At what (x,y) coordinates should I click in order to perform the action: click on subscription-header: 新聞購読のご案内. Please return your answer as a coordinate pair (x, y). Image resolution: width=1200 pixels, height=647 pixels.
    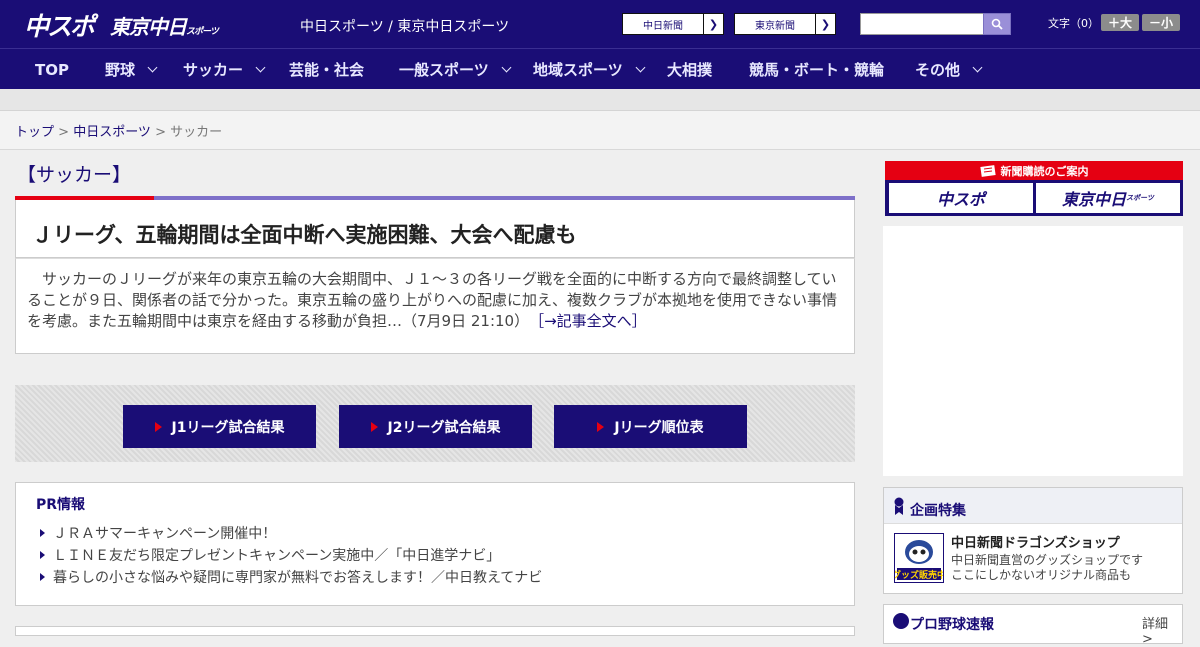
    Looking at the image, I should click on (1034, 170).